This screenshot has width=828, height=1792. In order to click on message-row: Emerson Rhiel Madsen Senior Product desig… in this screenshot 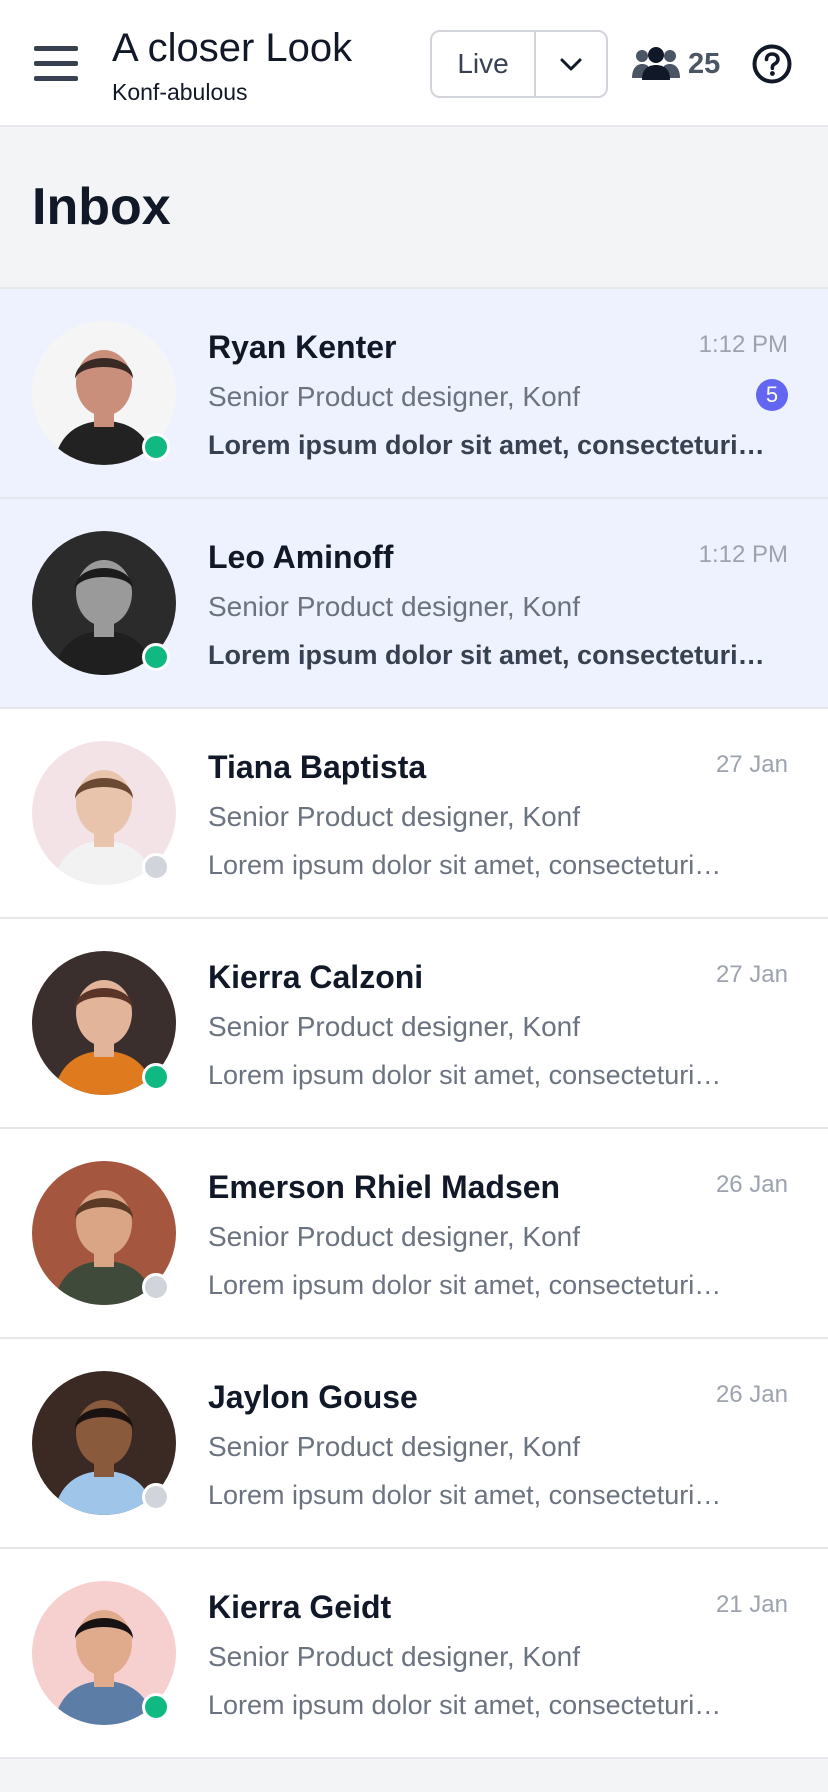, I will do `click(414, 1234)`.